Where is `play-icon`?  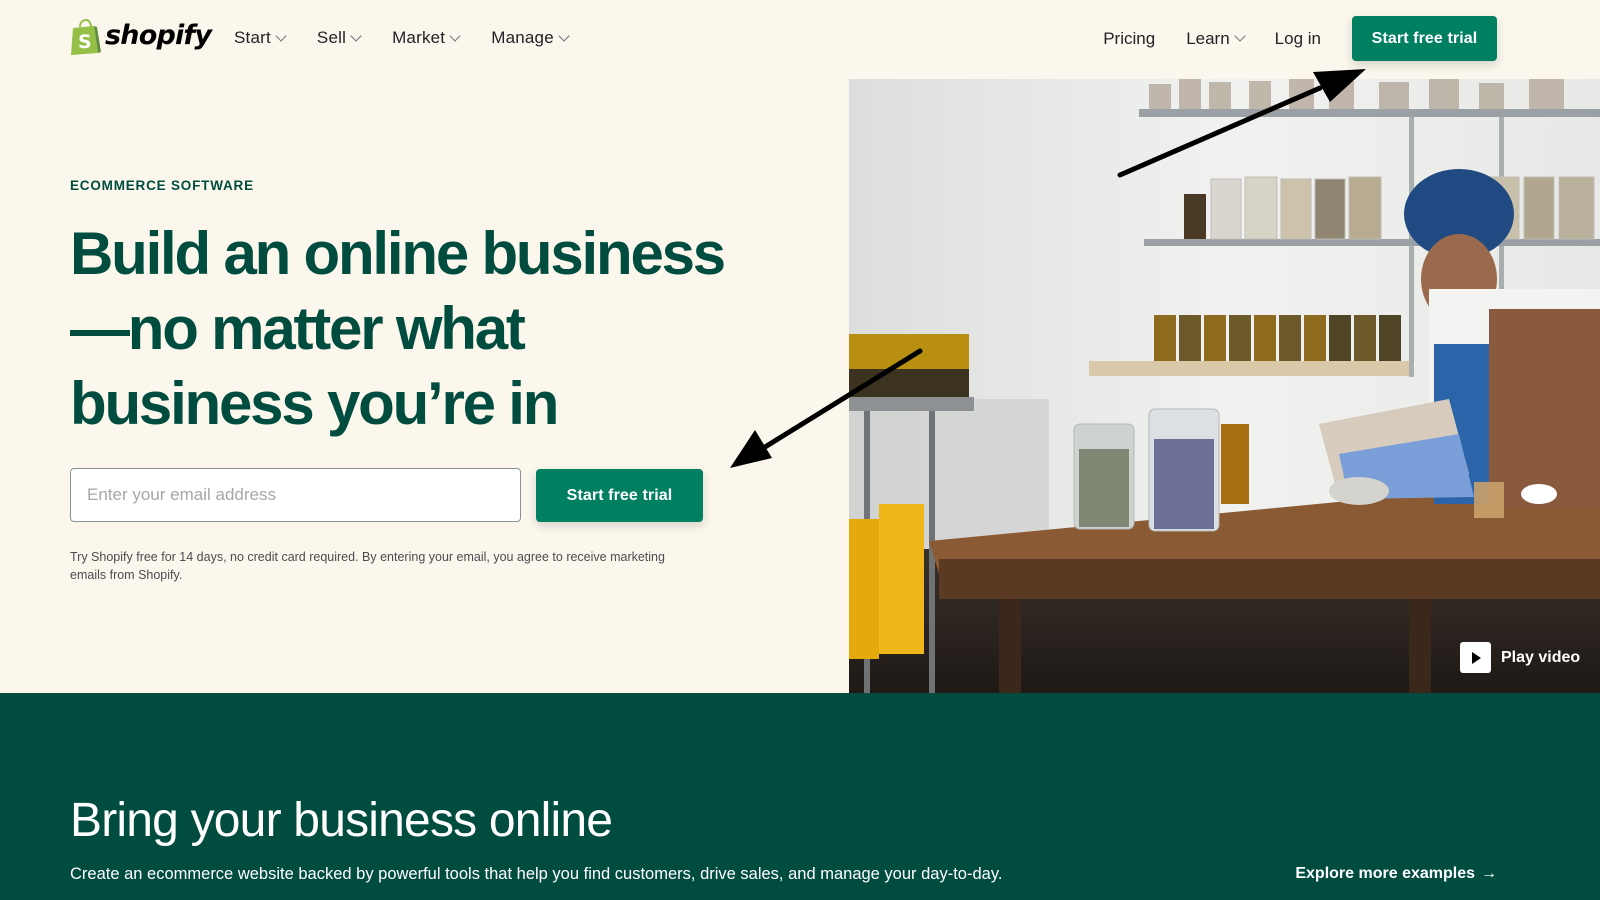
play-icon is located at coordinates (1475, 657).